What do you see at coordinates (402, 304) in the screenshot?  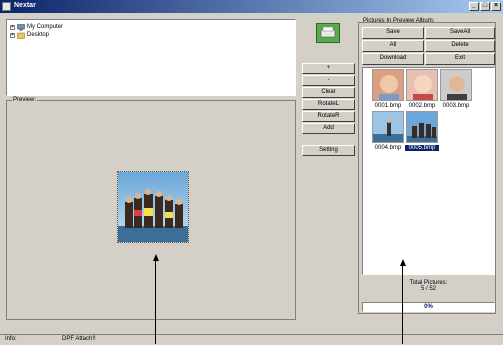 I see `callout-line-album` at bounding box center [402, 304].